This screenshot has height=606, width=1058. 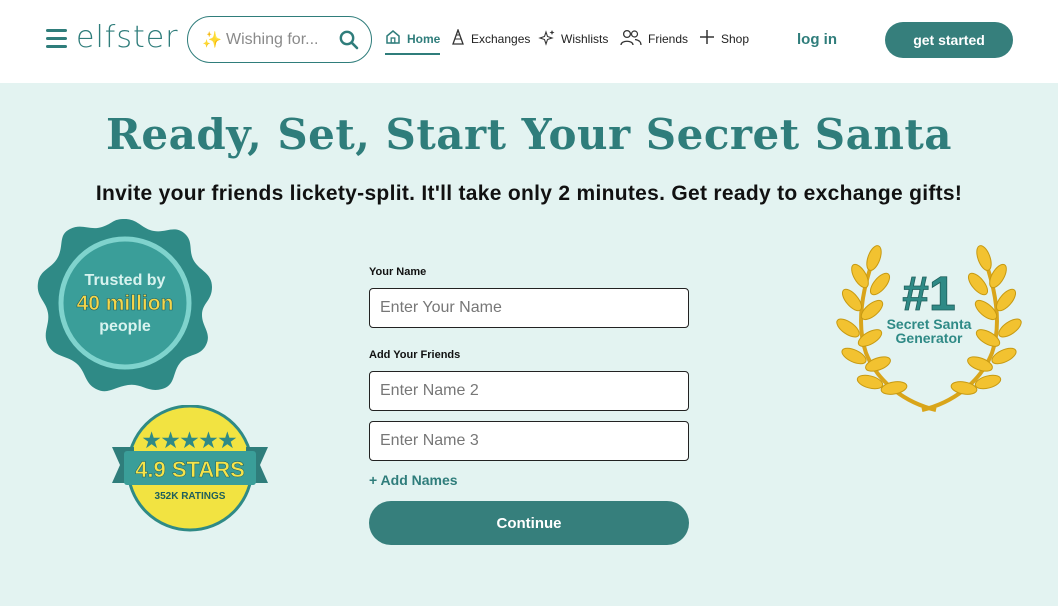 What do you see at coordinates (707, 37) in the screenshot?
I see `plus-icon` at bounding box center [707, 37].